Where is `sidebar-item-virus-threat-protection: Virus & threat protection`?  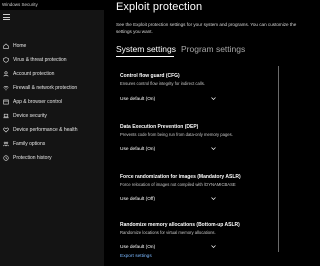 sidebar-item-virus-threat-protection: Virus & threat protection is located at coordinates (52, 60).